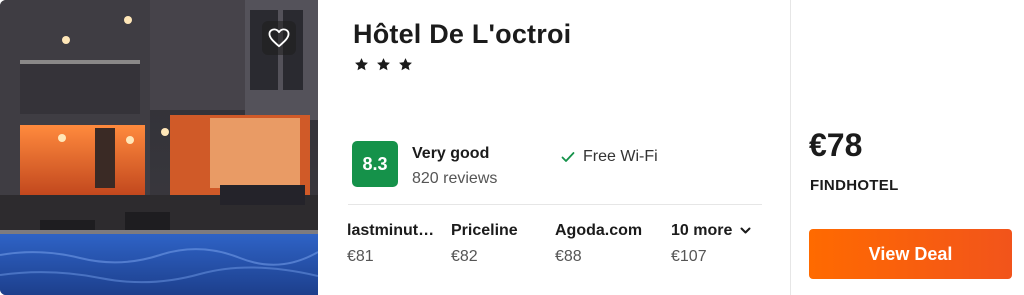  I want to click on provider-option: Agoda.com €88, so click(607, 244).